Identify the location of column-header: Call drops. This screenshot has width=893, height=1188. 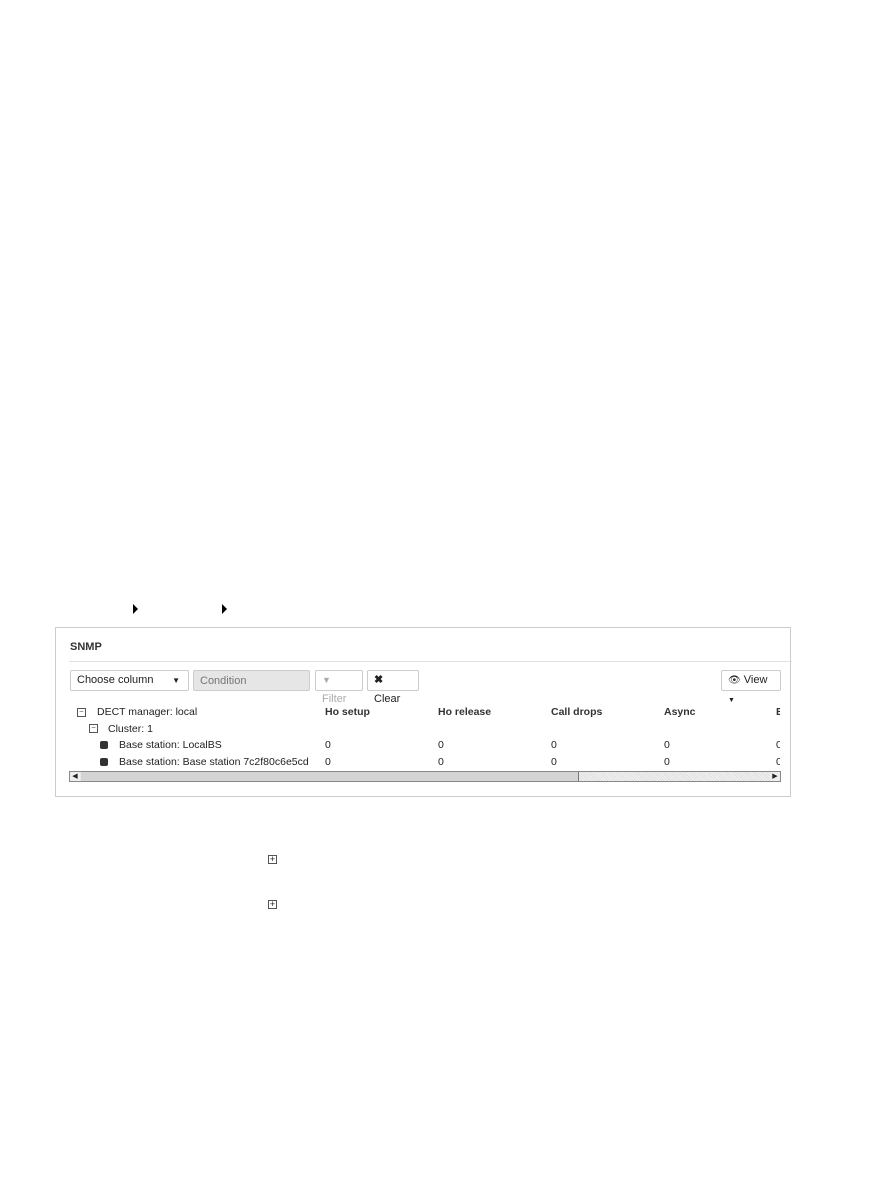
(576, 712).